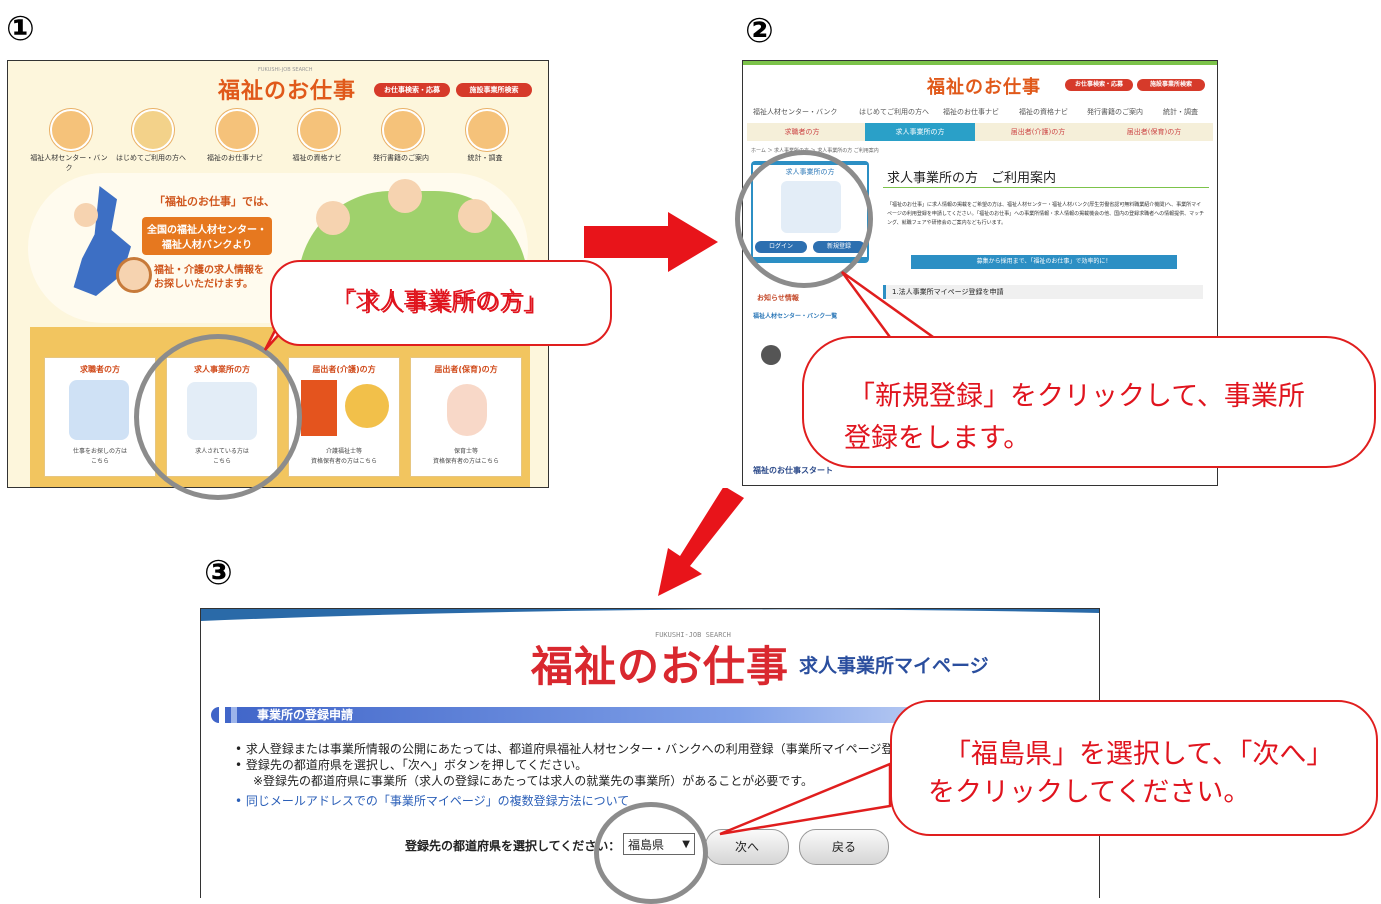  Describe the element at coordinates (894, 666) in the screenshot. I see `mypage-title: 求人事業所マイページ` at that location.